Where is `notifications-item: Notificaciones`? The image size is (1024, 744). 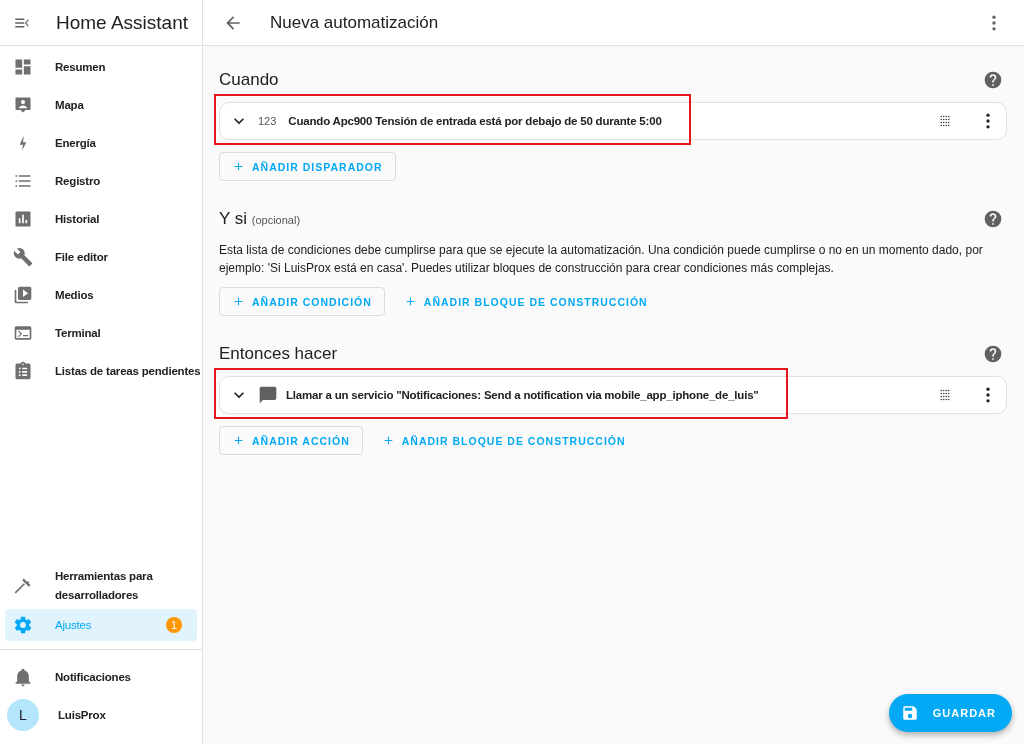
notifications-item: Notificaciones is located at coordinates (101, 677).